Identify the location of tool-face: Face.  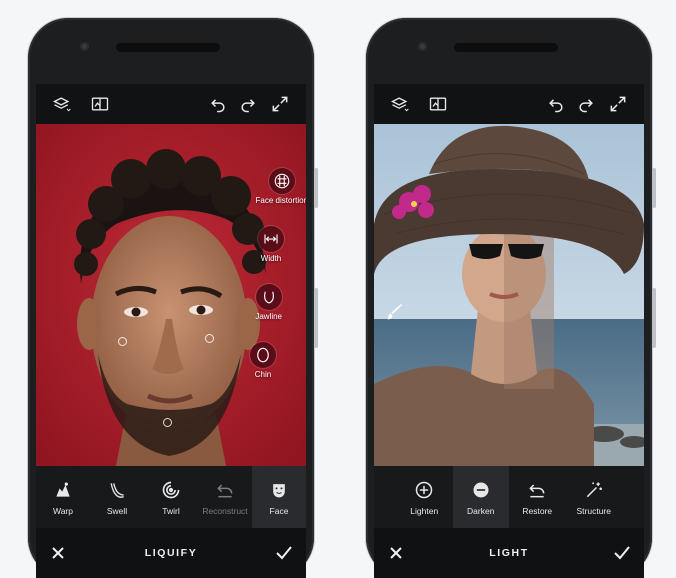
(279, 497).